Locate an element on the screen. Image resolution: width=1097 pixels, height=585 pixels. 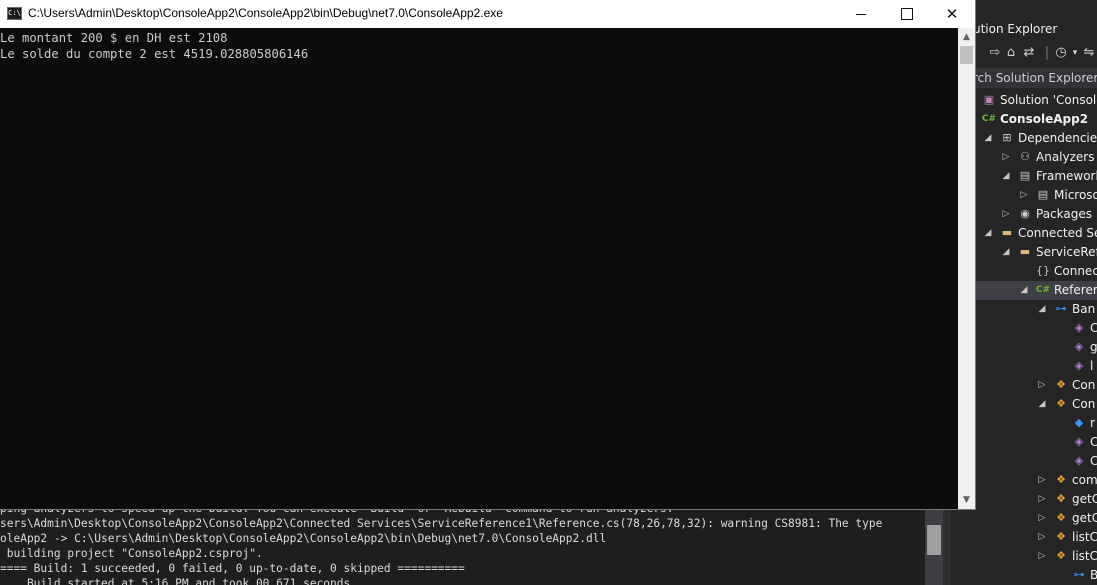
scroll-down-icon: ▼ is located at coordinates (966, 500).